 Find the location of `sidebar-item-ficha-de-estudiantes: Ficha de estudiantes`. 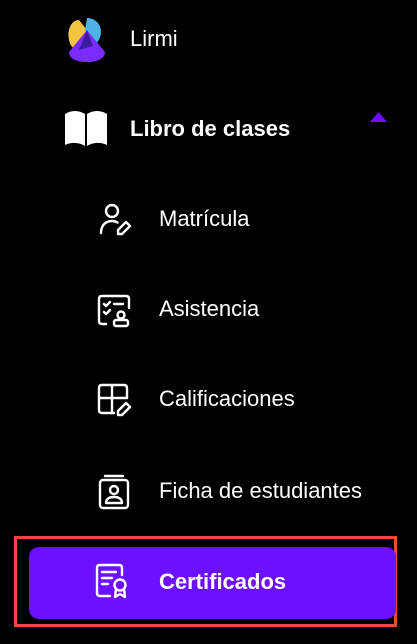

sidebar-item-ficha-de-estudiantes: Ficha de estudiantes is located at coordinates (208, 494).